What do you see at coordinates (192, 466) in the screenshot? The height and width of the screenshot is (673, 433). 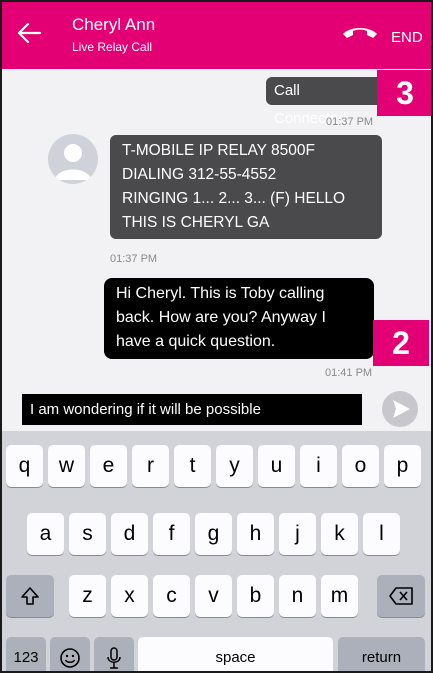 I see `key-t: t` at bounding box center [192, 466].